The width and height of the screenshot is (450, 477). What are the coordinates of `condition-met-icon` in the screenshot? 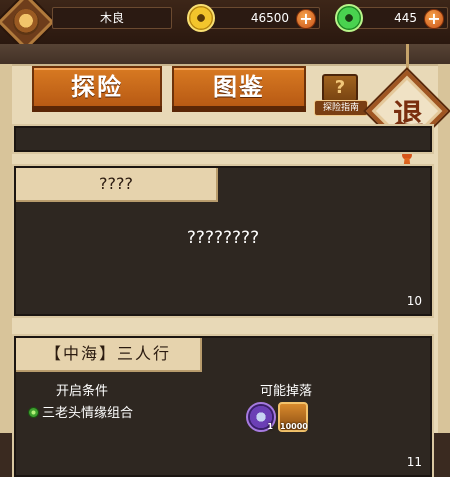 It's located at (33, 412).